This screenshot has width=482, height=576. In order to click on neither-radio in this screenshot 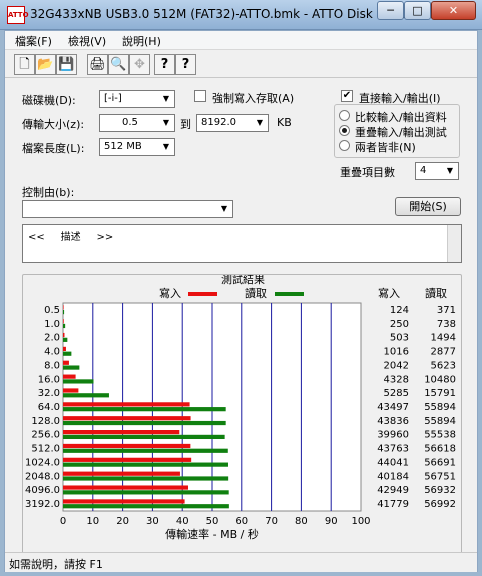, I will do `click(344, 145)`.